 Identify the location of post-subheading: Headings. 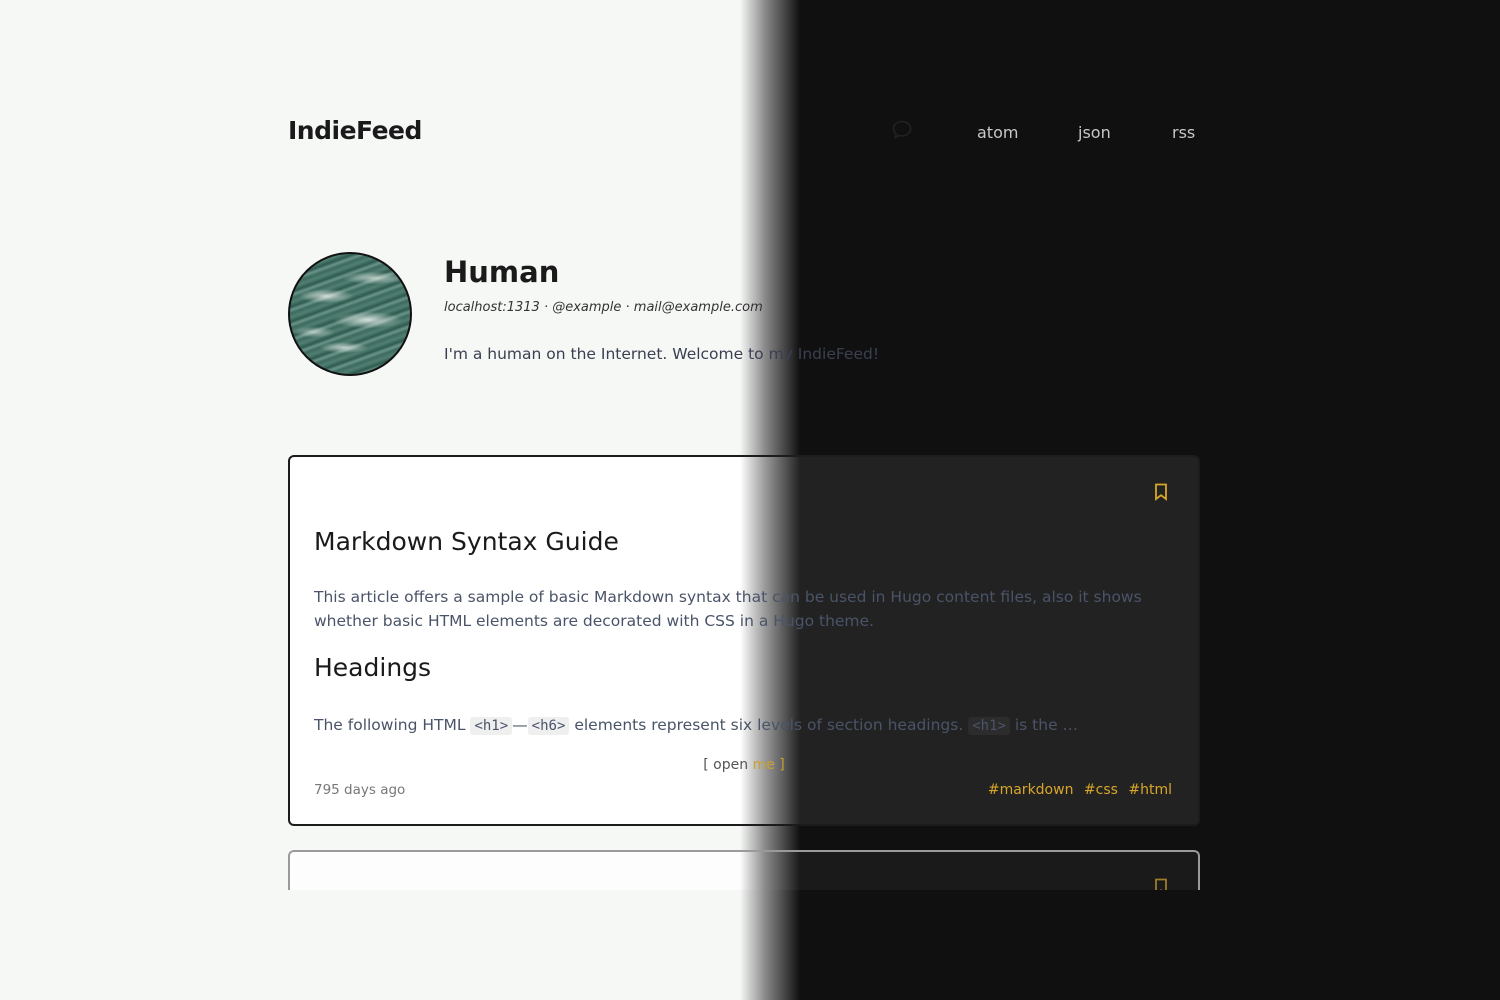
(373, 667).